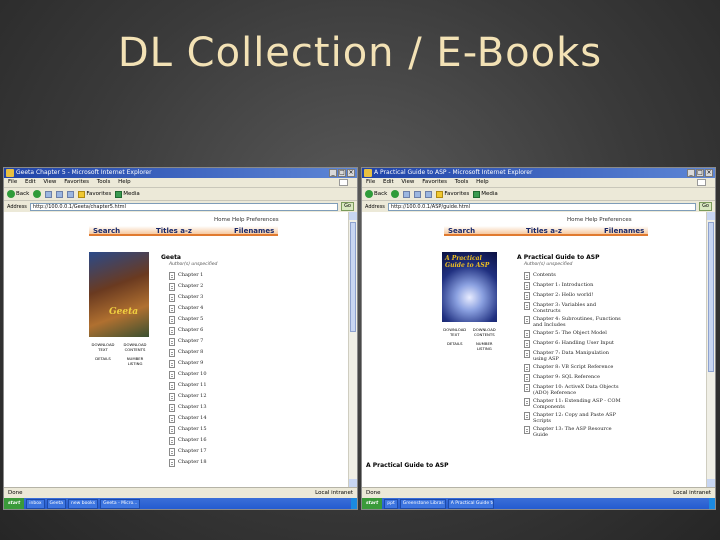 The image size is (720, 540). What do you see at coordinates (188, 408) in the screenshot?
I see `chapter-link: Chapter 13` at bounding box center [188, 408].